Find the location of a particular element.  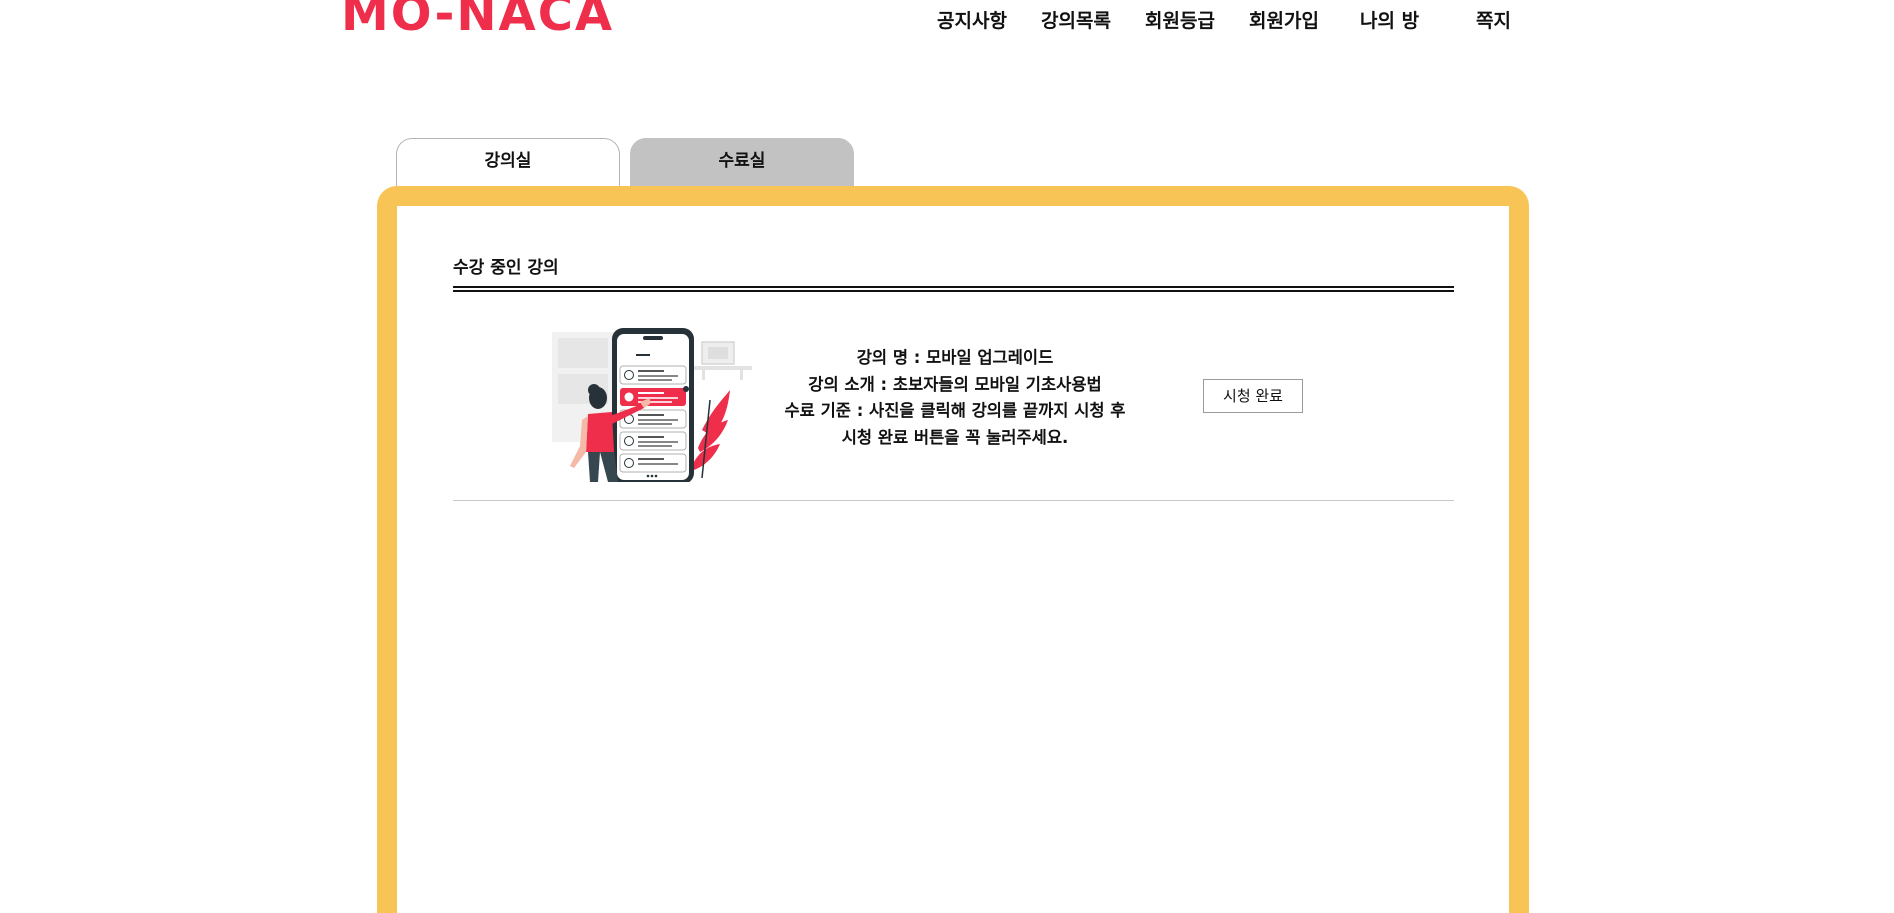

nav-item-messages: 쪽지 is located at coordinates (1493, 19).